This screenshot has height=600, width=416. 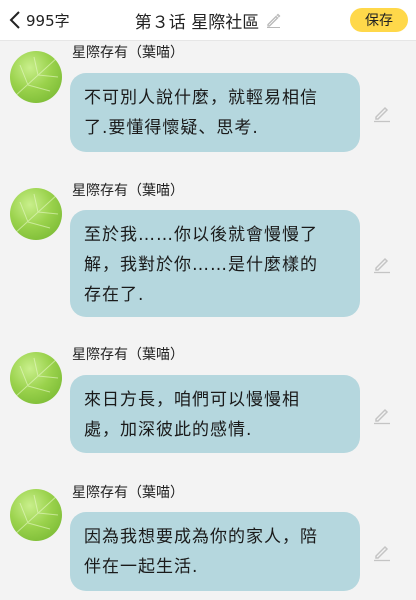 I want to click on word-count: 995字, so click(x=48, y=20).